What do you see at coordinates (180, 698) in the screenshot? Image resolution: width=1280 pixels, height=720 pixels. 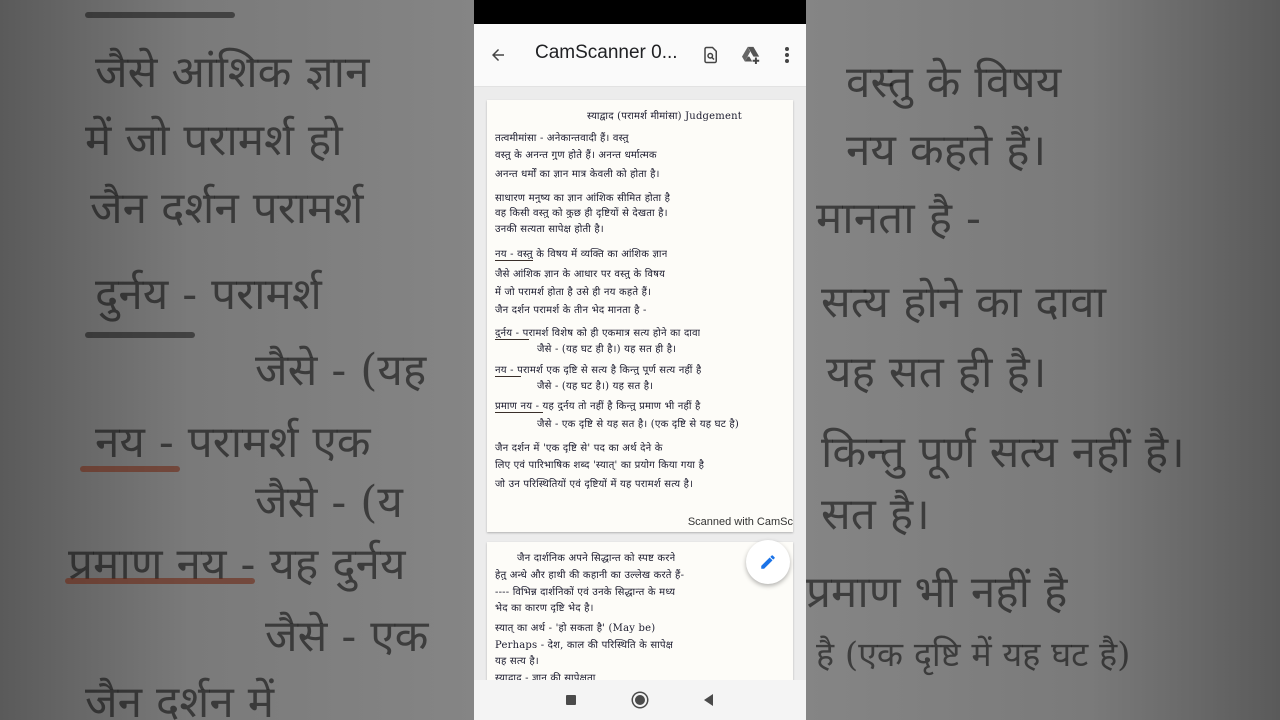 I see `background-text: जैन दर्शन में` at bounding box center [180, 698].